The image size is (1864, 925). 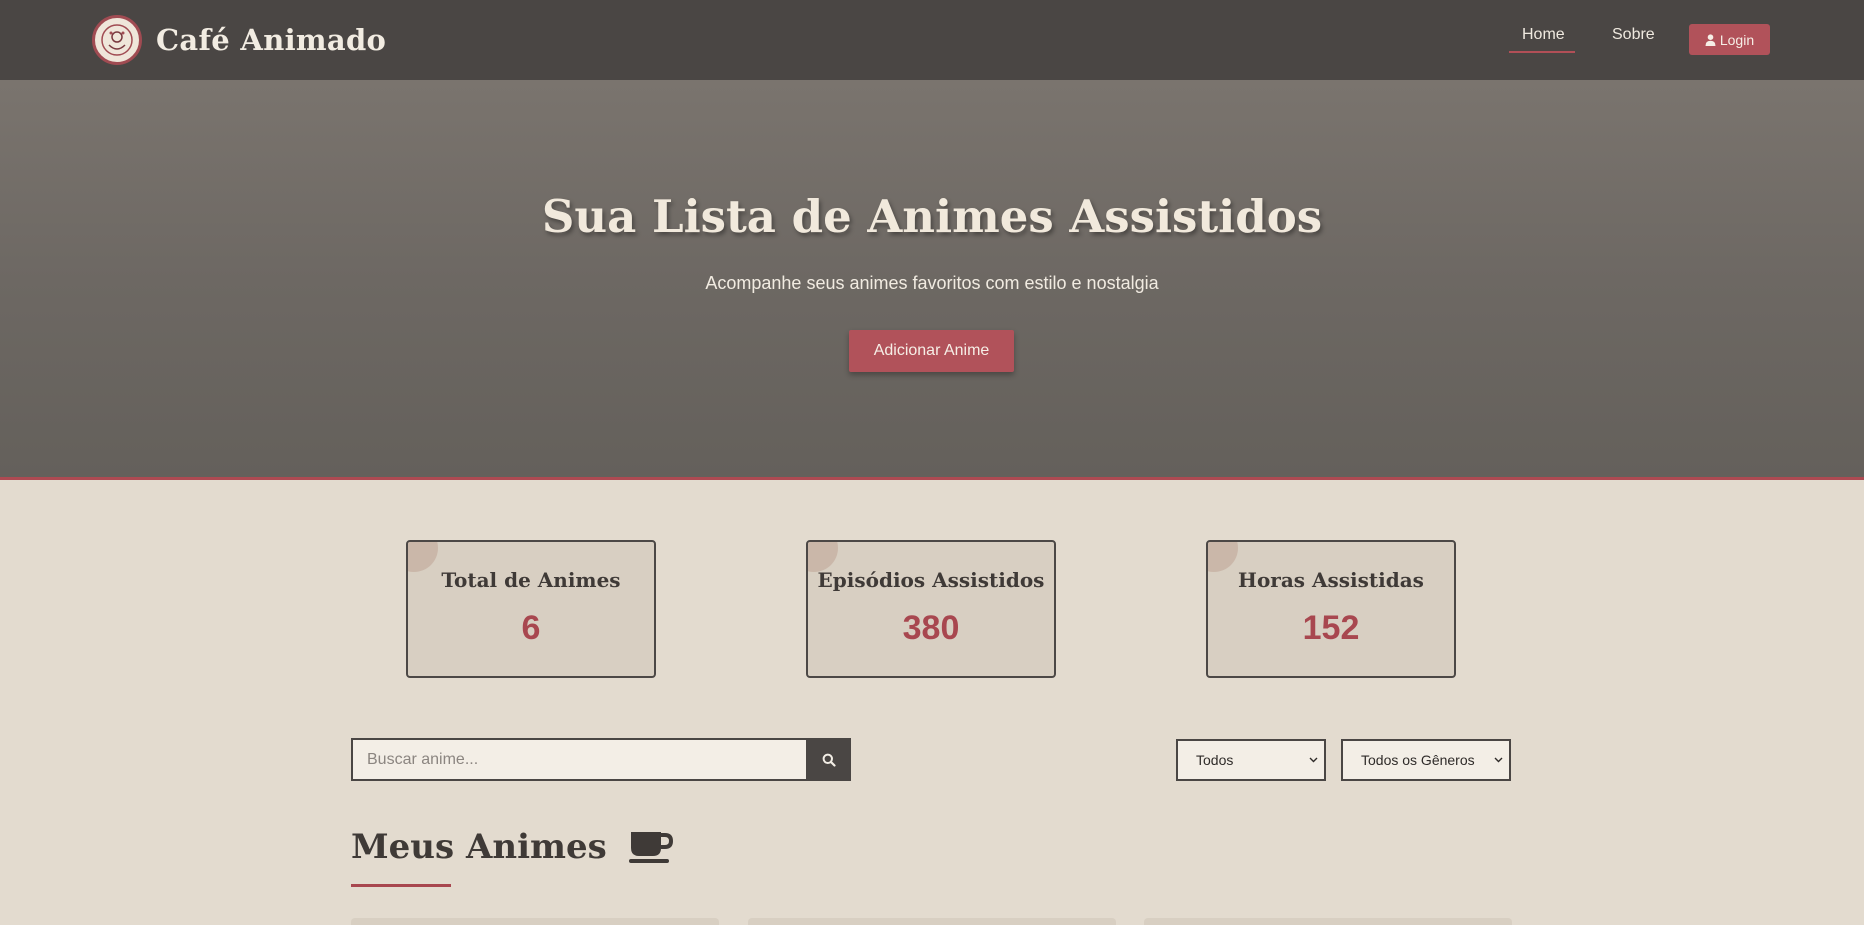 I want to click on add-anime-button: Adicionar Anime, so click(x=931, y=351).